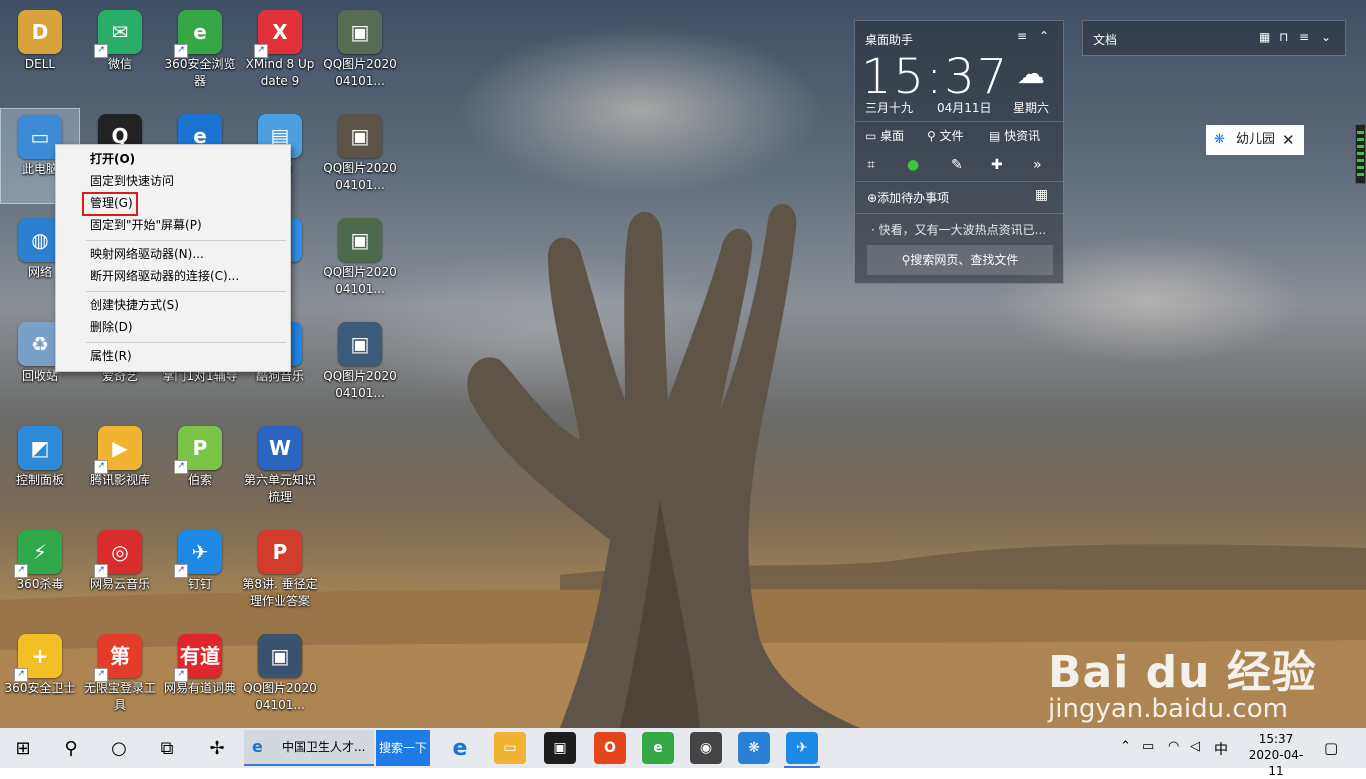 This screenshot has height=779, width=1366. I want to click on monitor-icon: ▭, so click(871, 136).